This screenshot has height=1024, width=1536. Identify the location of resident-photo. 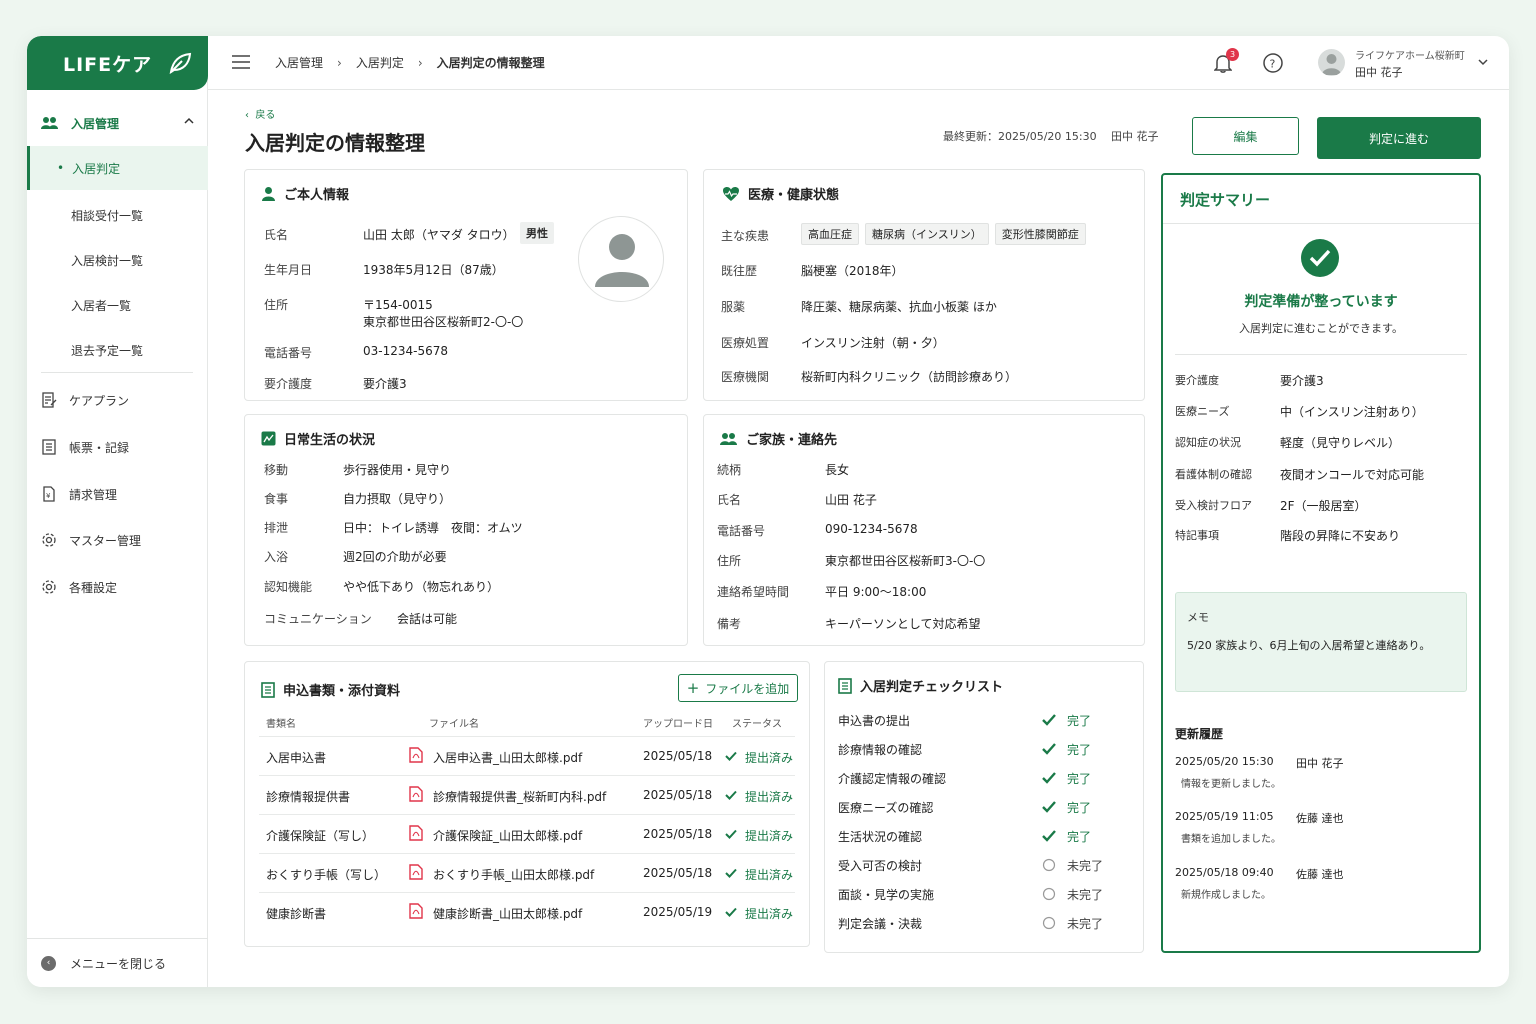
(621, 259).